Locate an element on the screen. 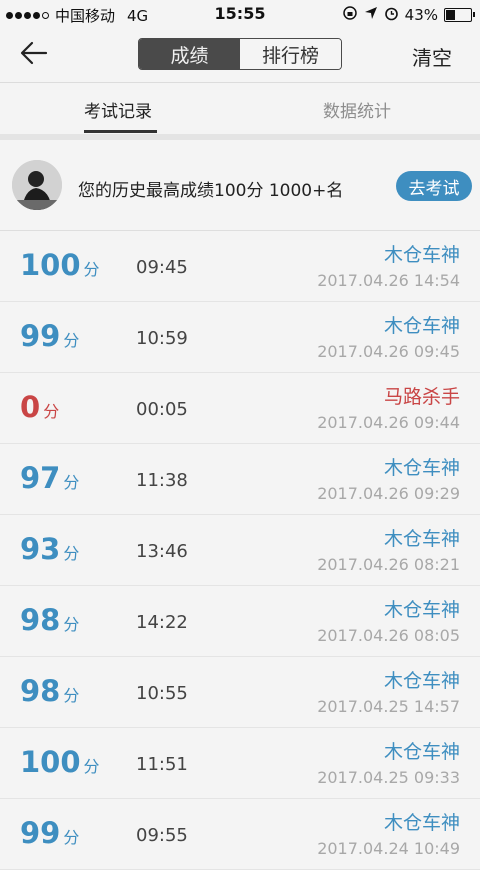 The image size is (480, 870). tab-exam-records: 考试记录 is located at coordinates (118, 109).